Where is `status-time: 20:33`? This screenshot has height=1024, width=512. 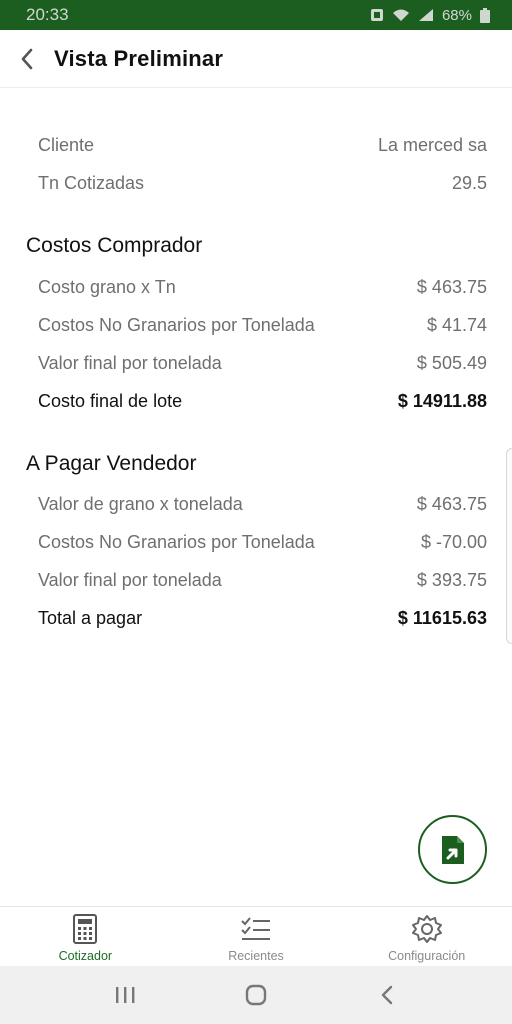
status-time: 20:33 is located at coordinates (47, 14).